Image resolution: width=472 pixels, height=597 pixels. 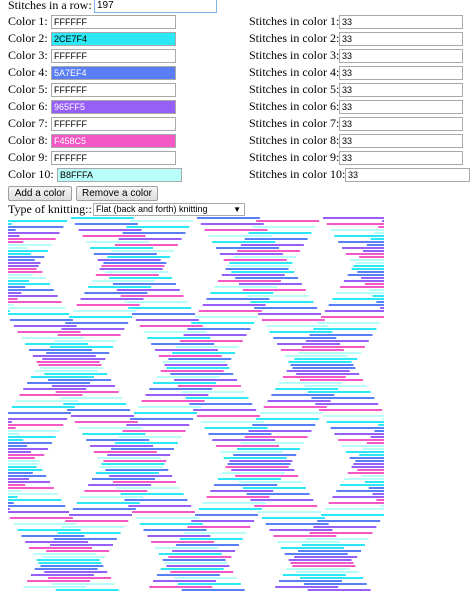 What do you see at coordinates (40, 193) in the screenshot?
I see `add-color-button: Add a color` at bounding box center [40, 193].